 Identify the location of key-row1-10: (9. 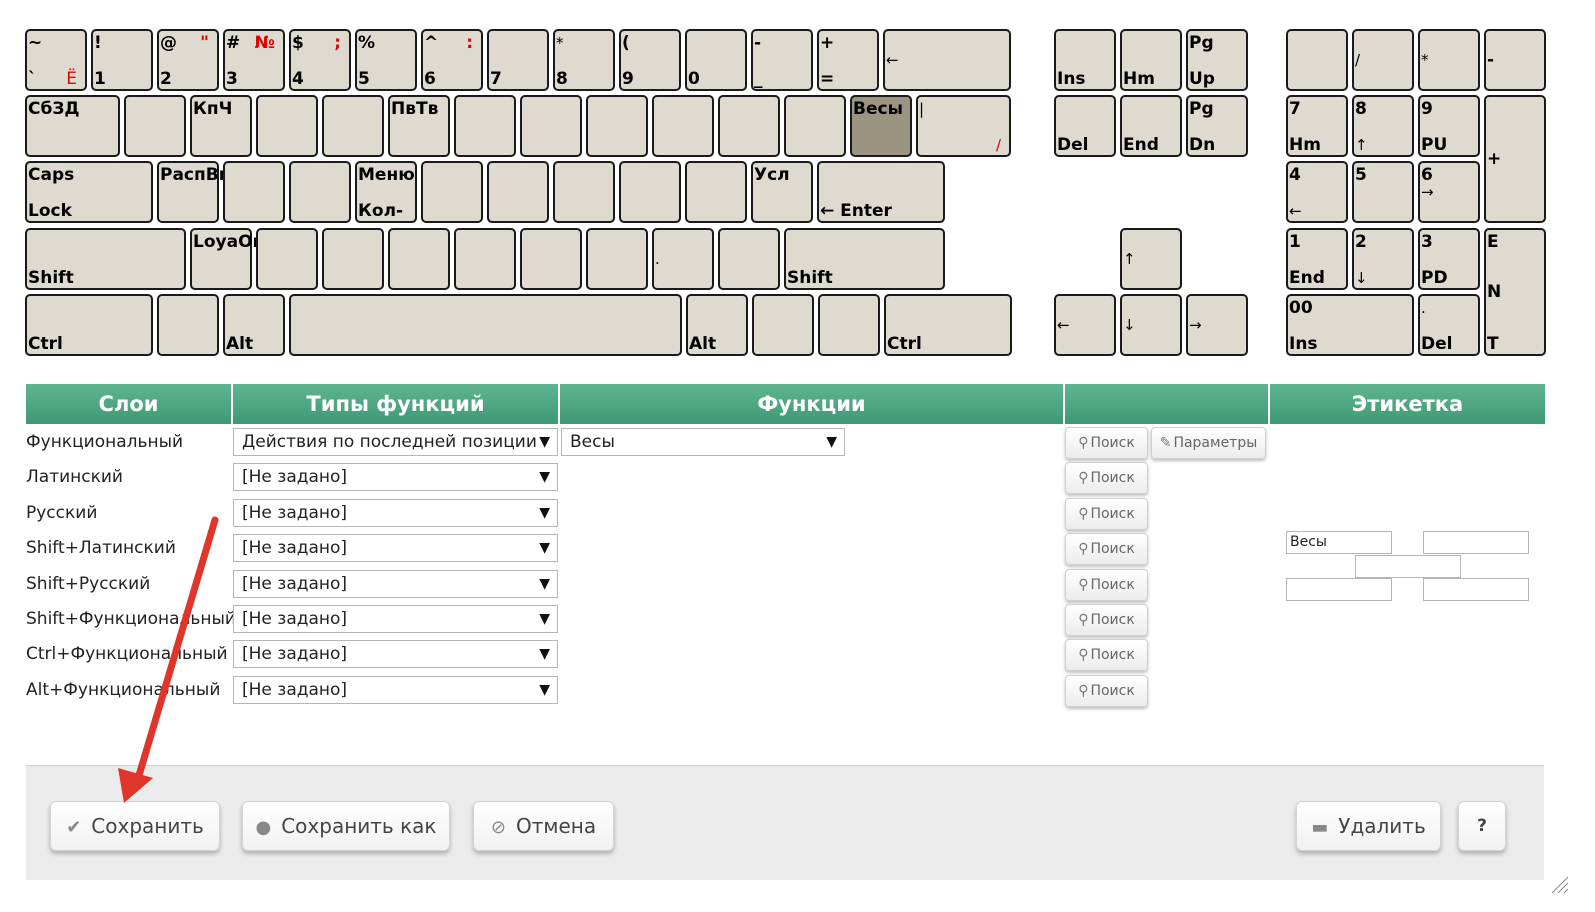
(650, 60).